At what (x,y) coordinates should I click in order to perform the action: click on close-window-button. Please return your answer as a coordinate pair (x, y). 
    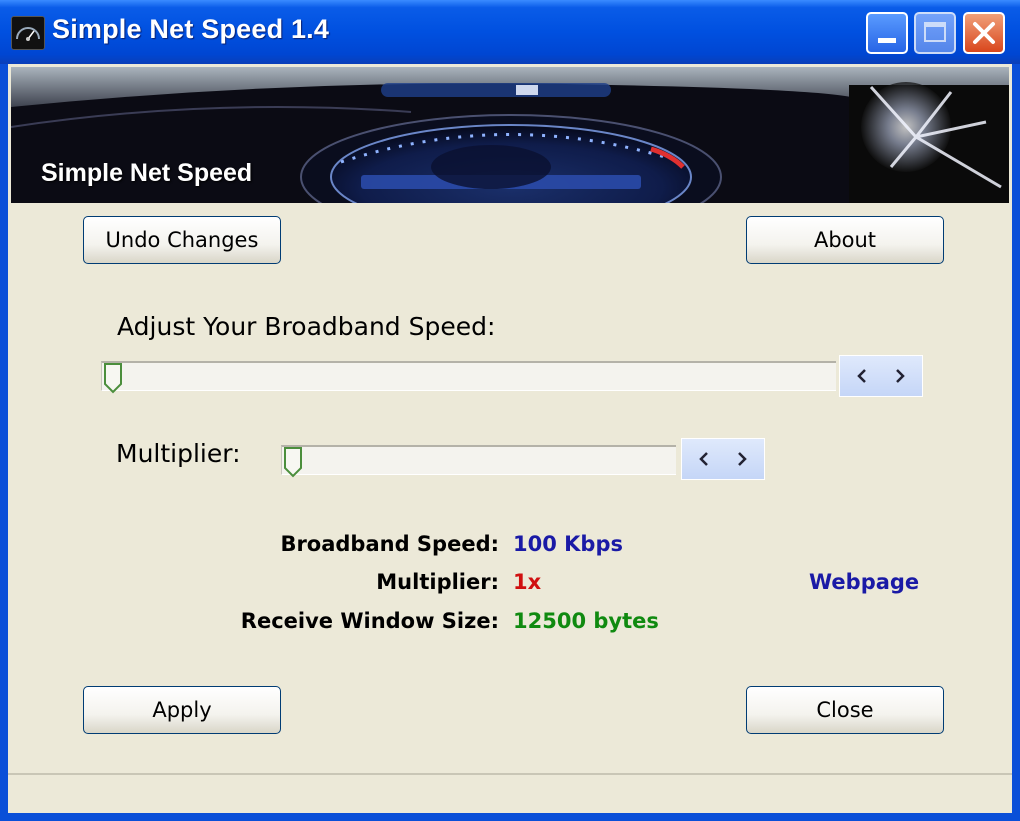
    Looking at the image, I should click on (984, 33).